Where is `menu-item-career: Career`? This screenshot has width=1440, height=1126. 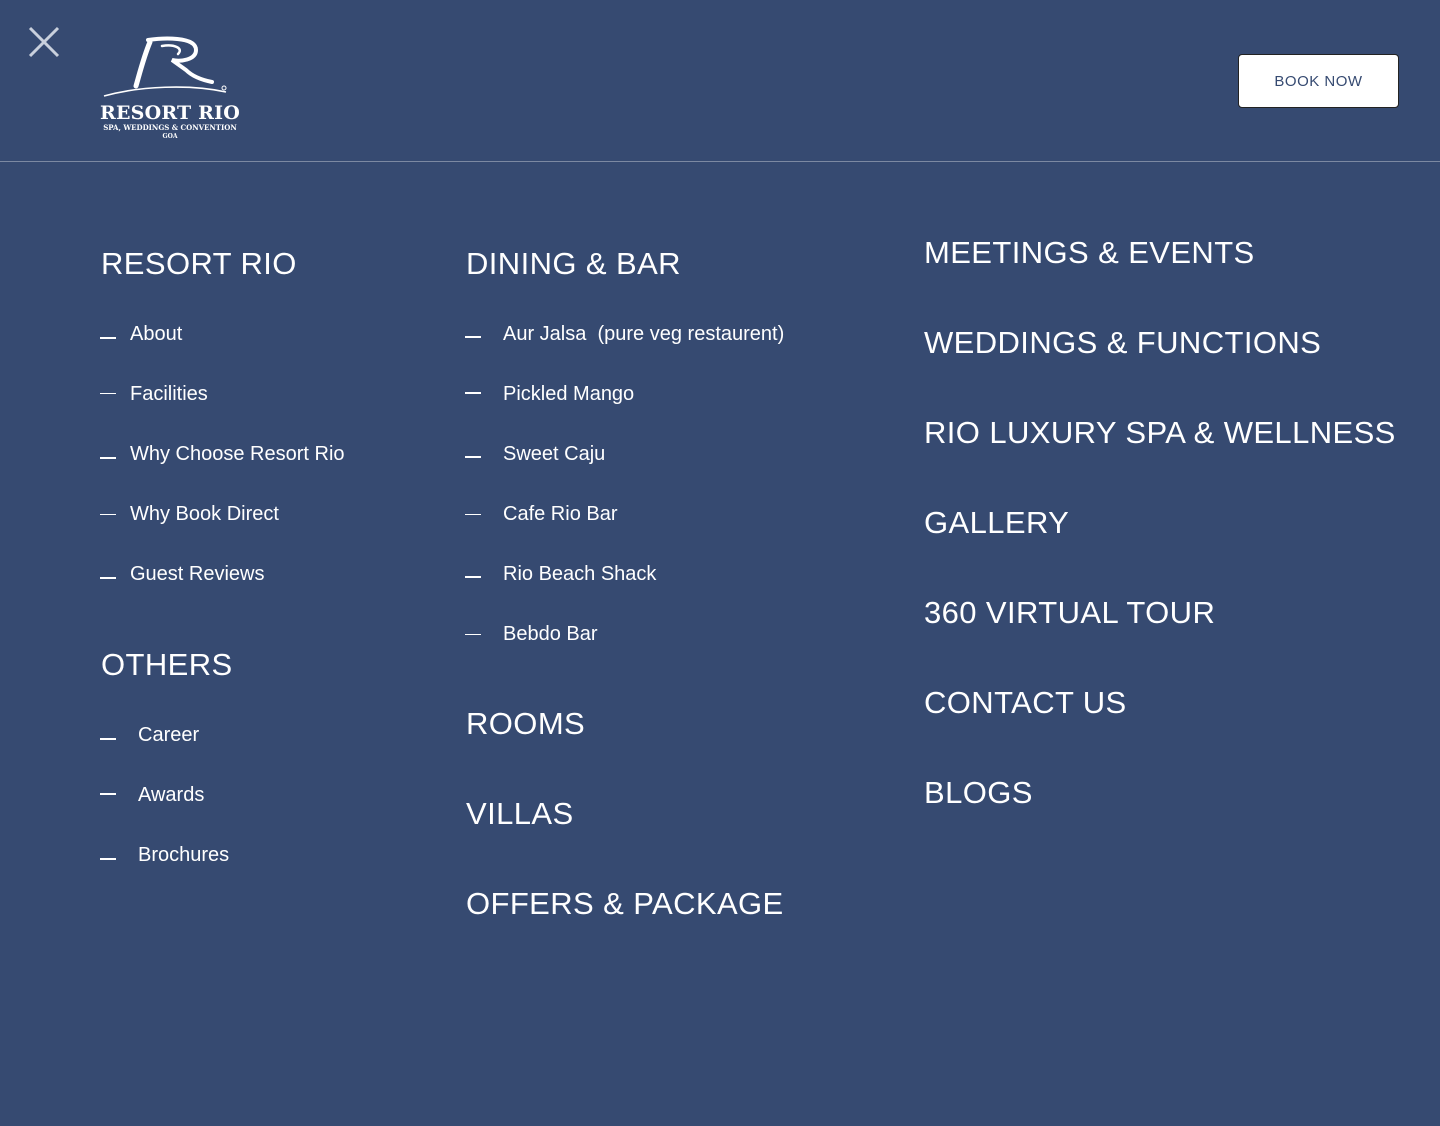 menu-item-career: Career is located at coordinates (149, 735).